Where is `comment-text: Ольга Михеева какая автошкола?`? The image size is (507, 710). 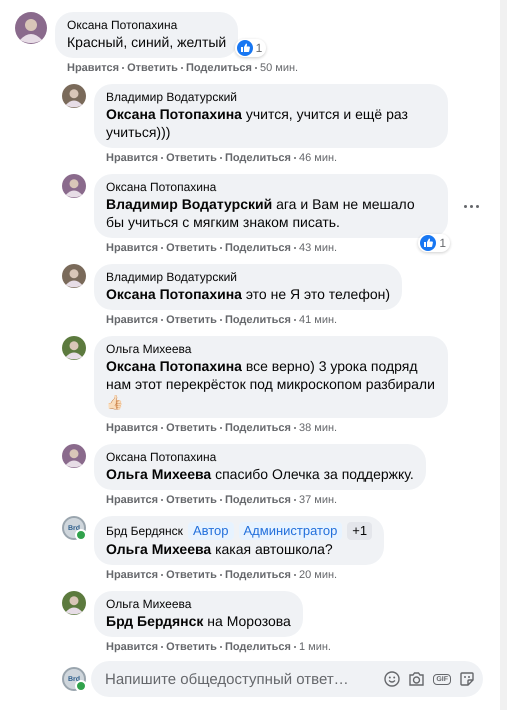 comment-text: Ольга Михеева какая автошкола? is located at coordinates (220, 549).